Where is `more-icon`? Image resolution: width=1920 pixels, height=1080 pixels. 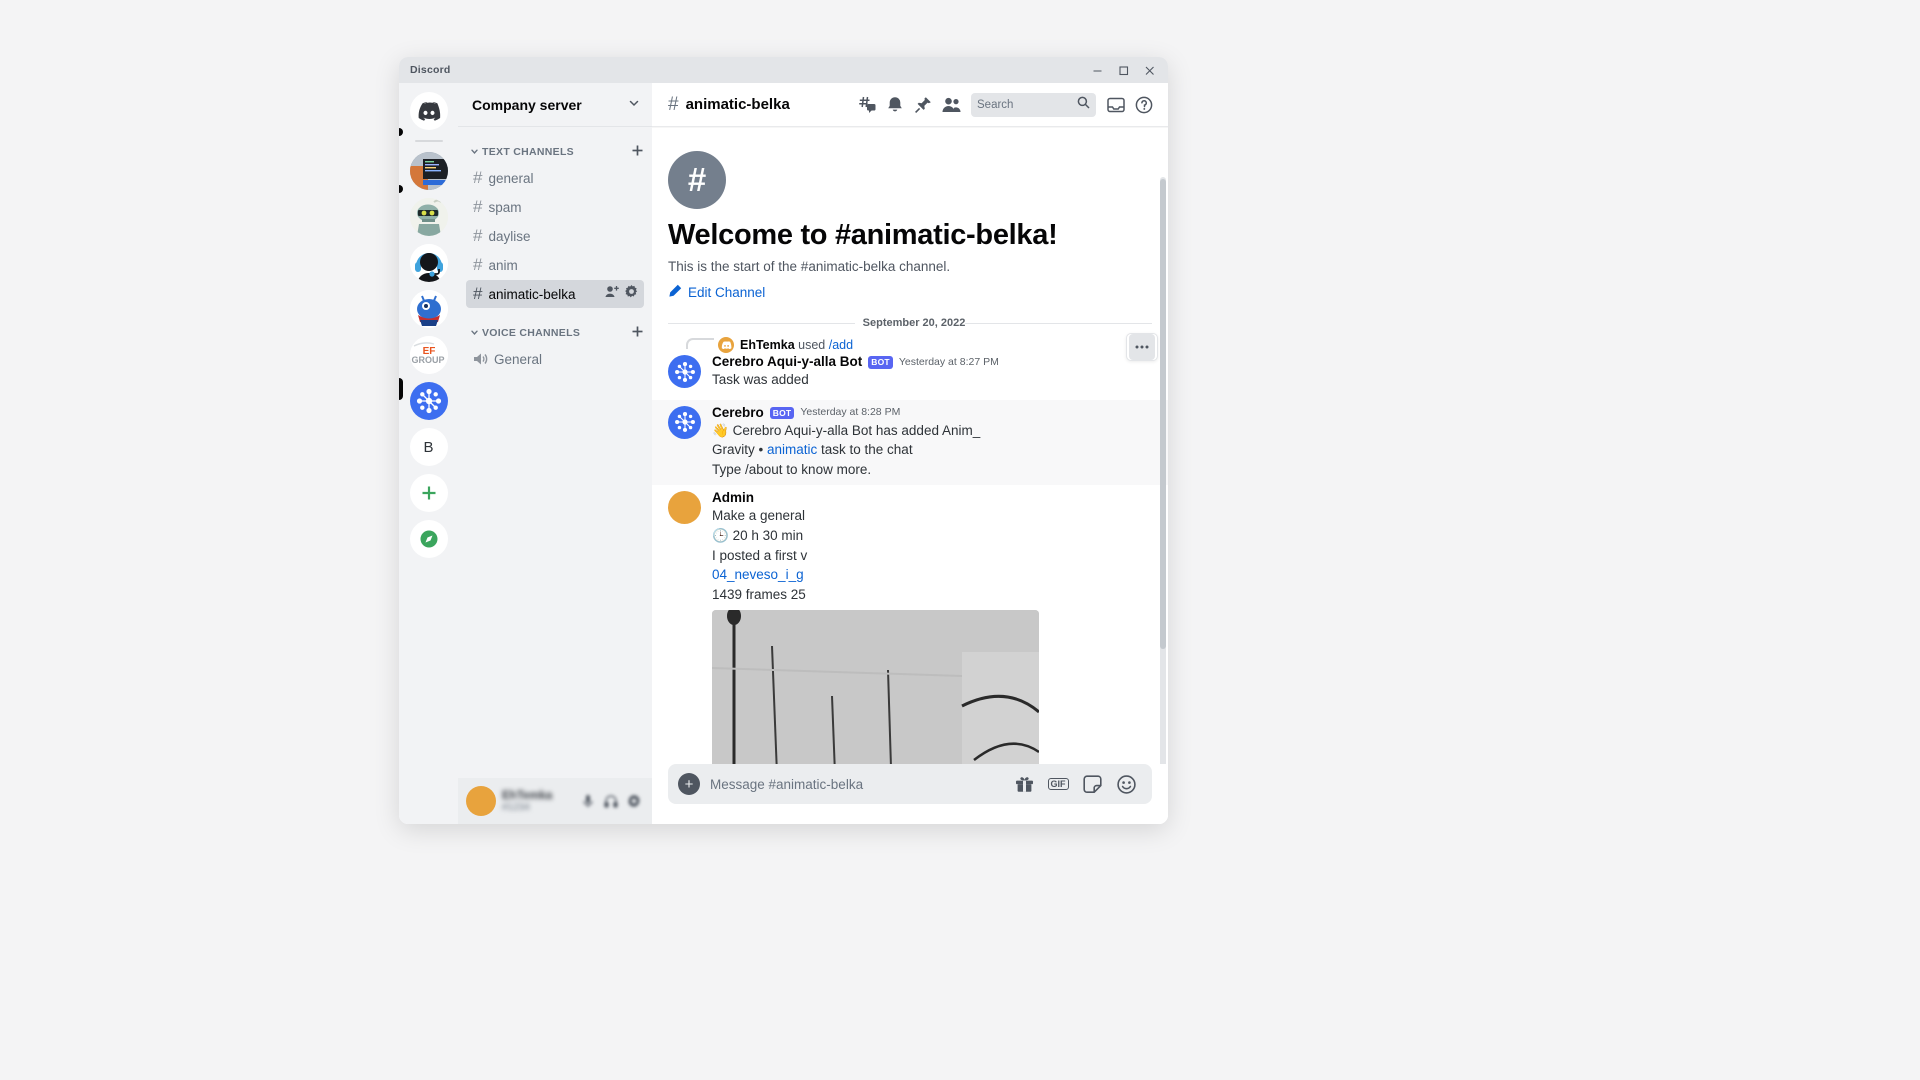 more-icon is located at coordinates (1142, 347).